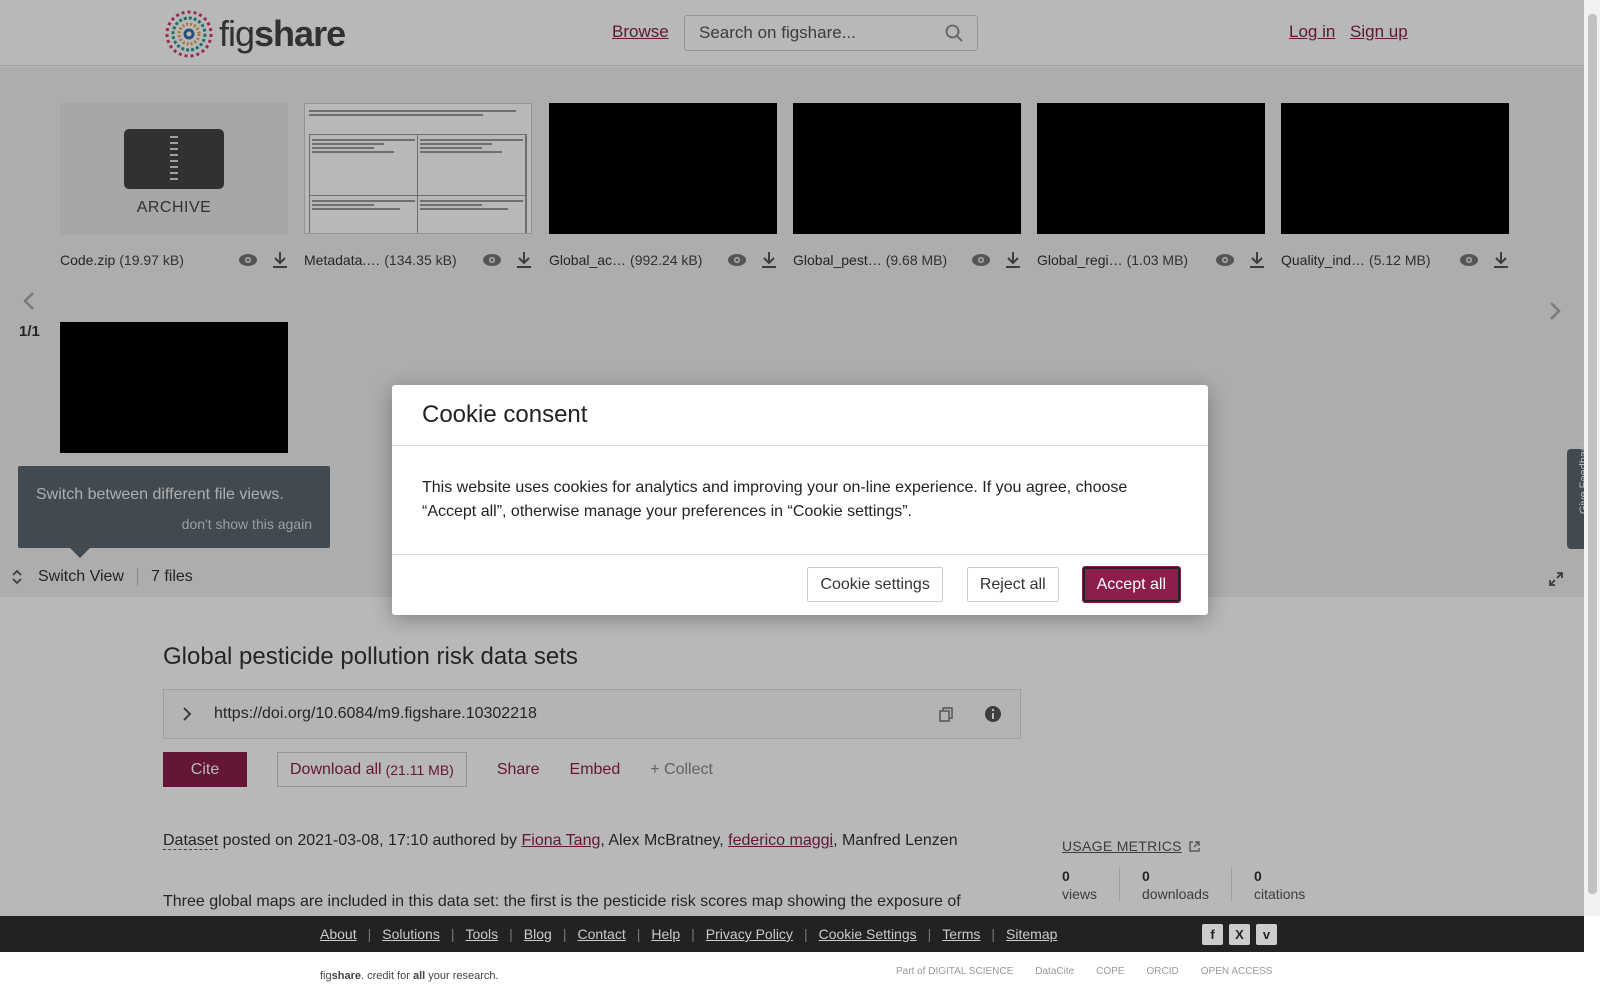 This screenshot has width=1600, height=1000. Describe the element at coordinates (1054, 971) in the screenshot. I see `datacite-logo: DataCite` at that location.